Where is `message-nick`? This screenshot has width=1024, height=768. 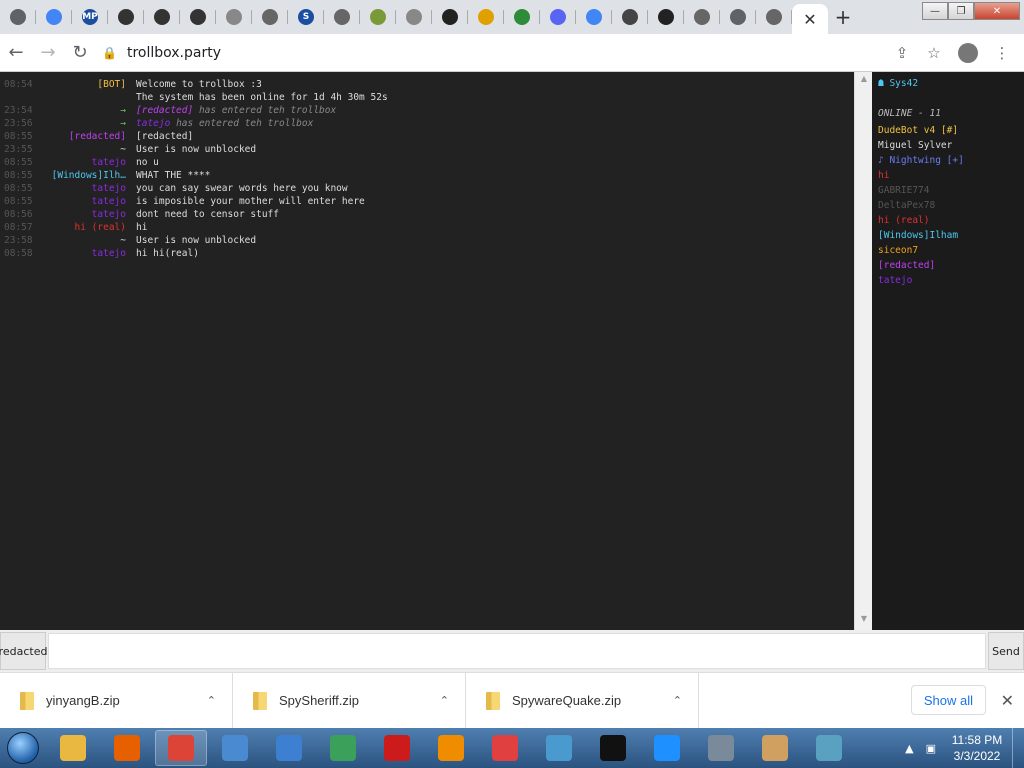
message-nick is located at coordinates (83, 97).